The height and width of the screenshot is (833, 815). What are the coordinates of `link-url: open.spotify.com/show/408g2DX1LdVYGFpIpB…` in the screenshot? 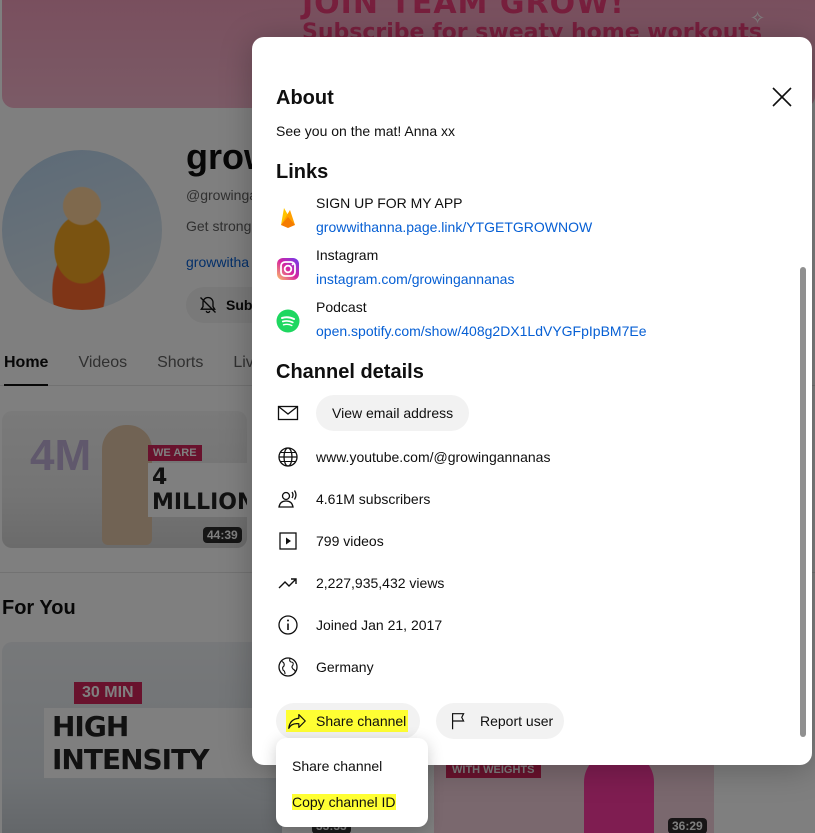 It's located at (481, 331).